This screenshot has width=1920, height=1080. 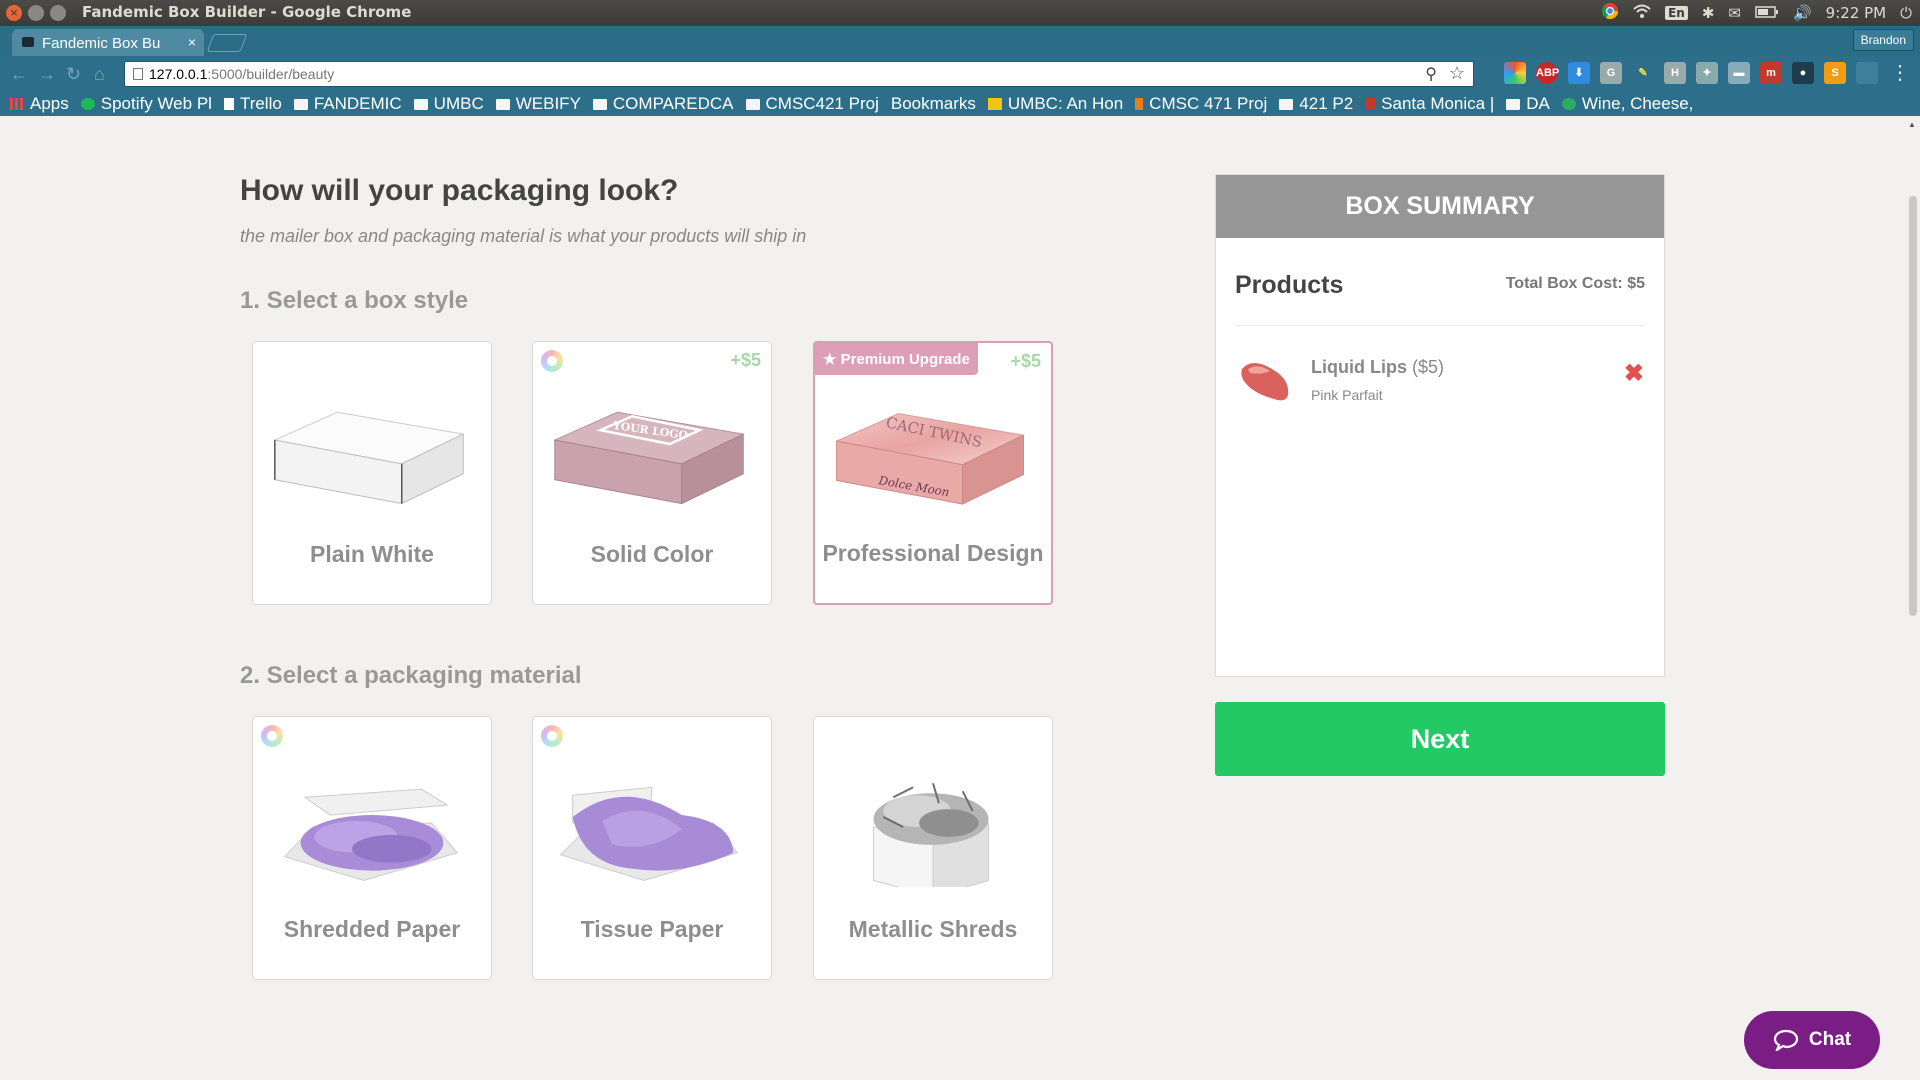 I want to click on price-badge: +$5, so click(x=1025, y=361).